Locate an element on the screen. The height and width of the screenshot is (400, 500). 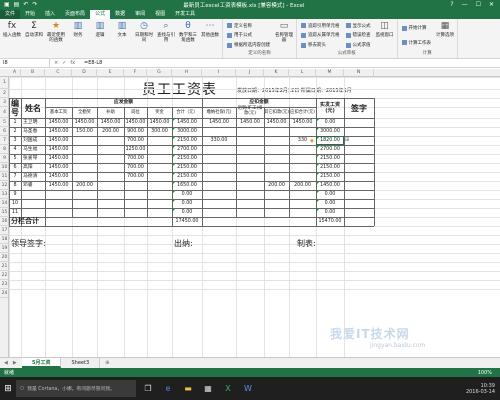
edge-browser-icon: e is located at coordinates (168, 389).